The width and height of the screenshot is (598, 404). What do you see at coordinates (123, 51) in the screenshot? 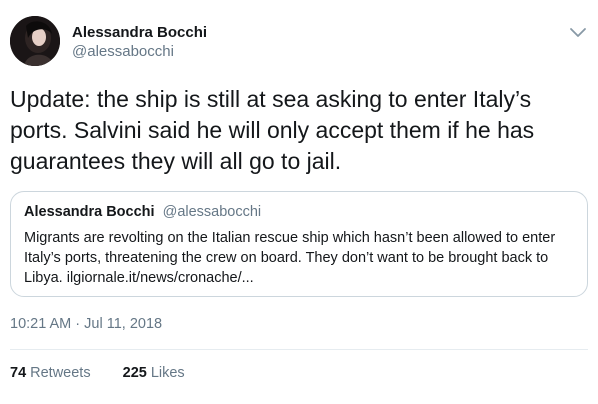
I see `author-handle: @alessabocchi` at bounding box center [123, 51].